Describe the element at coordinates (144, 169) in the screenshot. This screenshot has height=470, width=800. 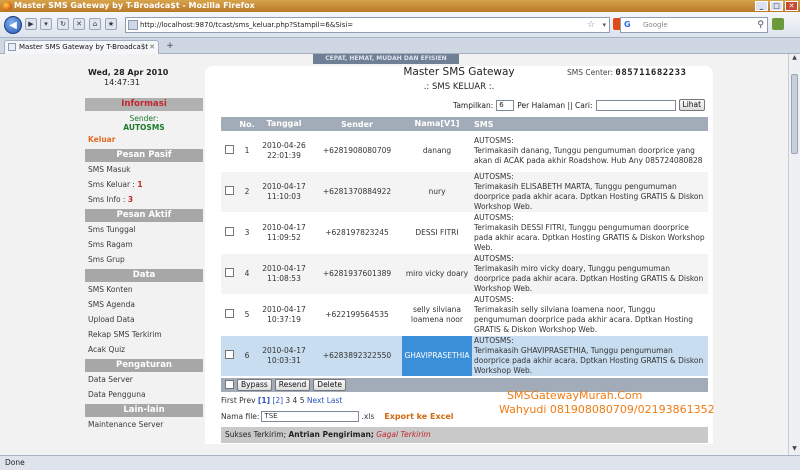
I see `sidebar-item: SMS Masuk` at that location.